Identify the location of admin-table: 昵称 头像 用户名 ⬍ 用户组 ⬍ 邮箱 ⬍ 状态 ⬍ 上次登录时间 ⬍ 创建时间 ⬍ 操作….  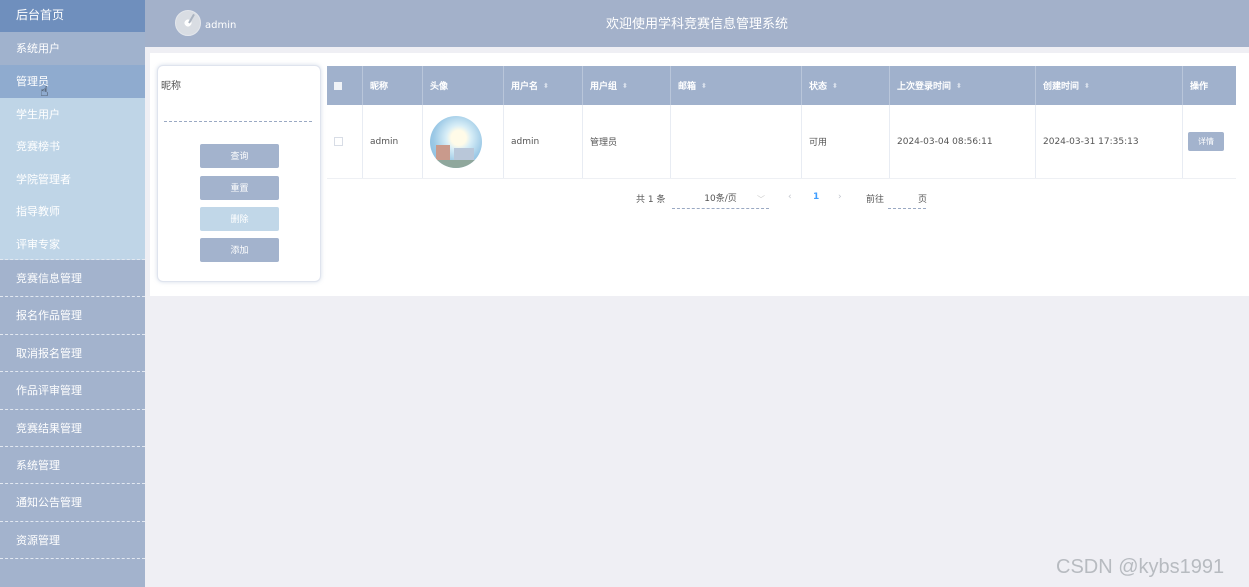
(781, 122).